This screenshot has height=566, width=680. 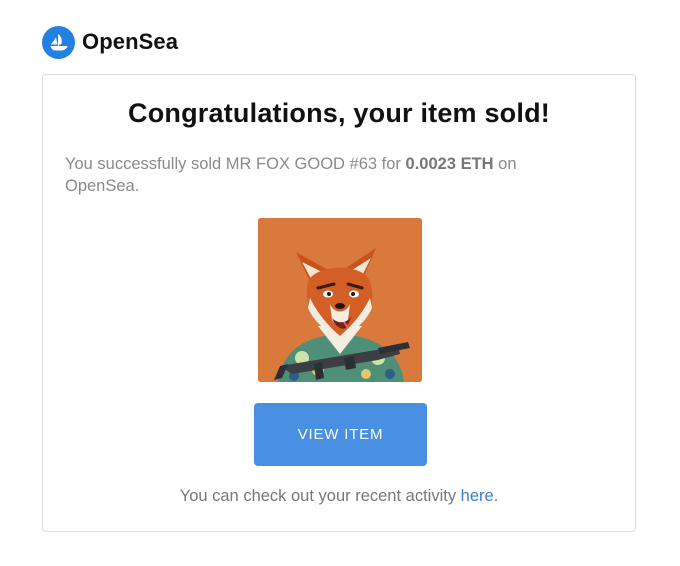 I want to click on opensea-logo-icon, so click(x=58, y=42).